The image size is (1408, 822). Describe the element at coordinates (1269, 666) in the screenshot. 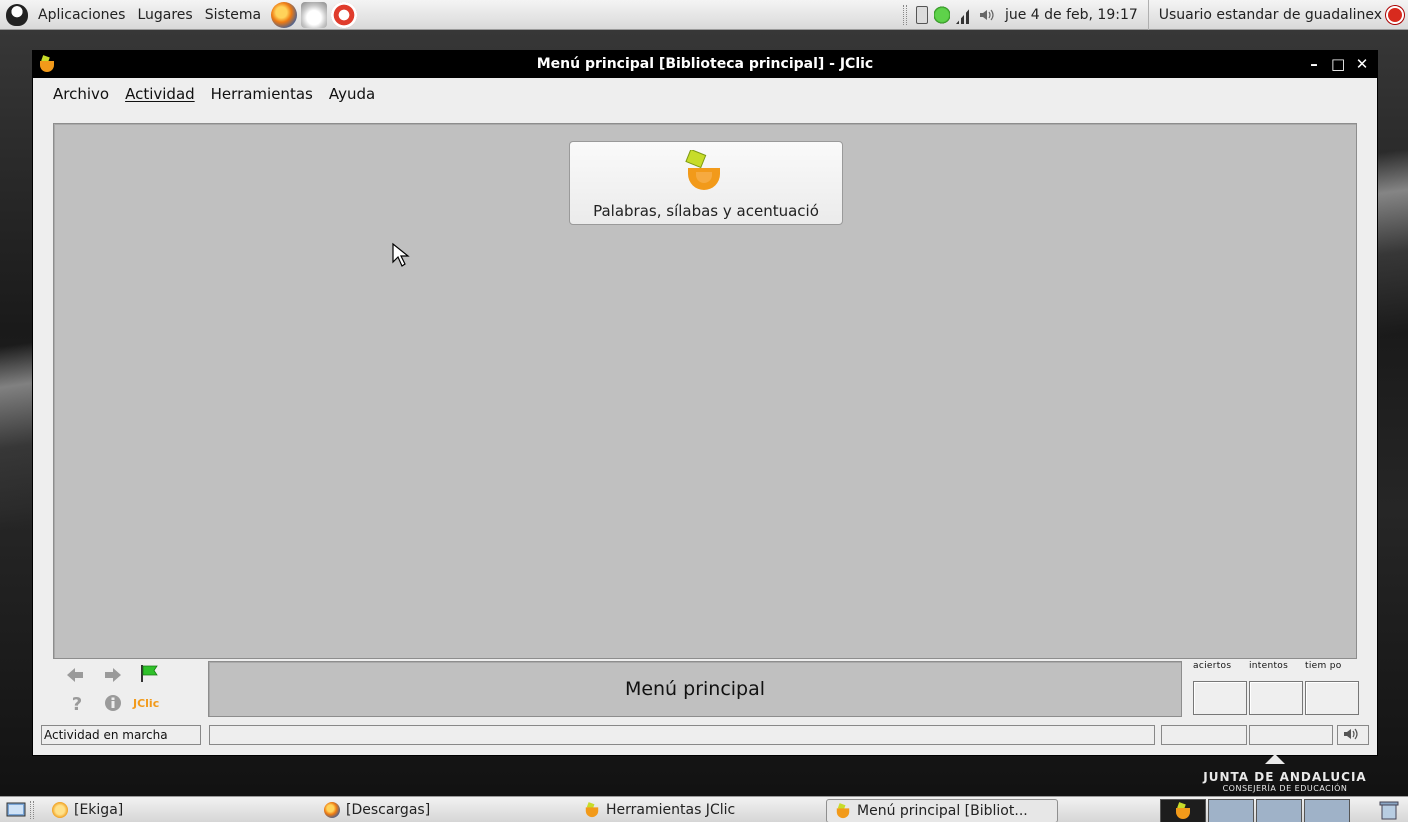

I see `intentos-label: intentos` at that location.